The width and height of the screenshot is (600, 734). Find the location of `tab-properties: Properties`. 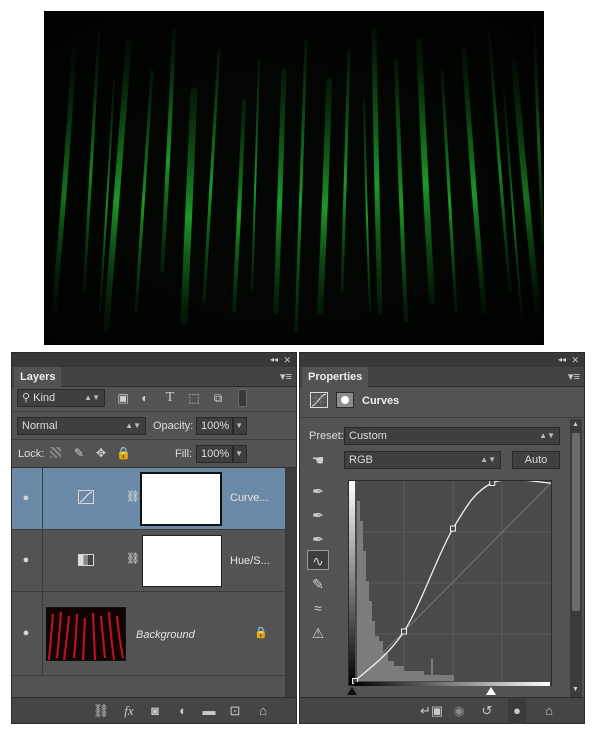

tab-properties: Properties is located at coordinates (335, 377).